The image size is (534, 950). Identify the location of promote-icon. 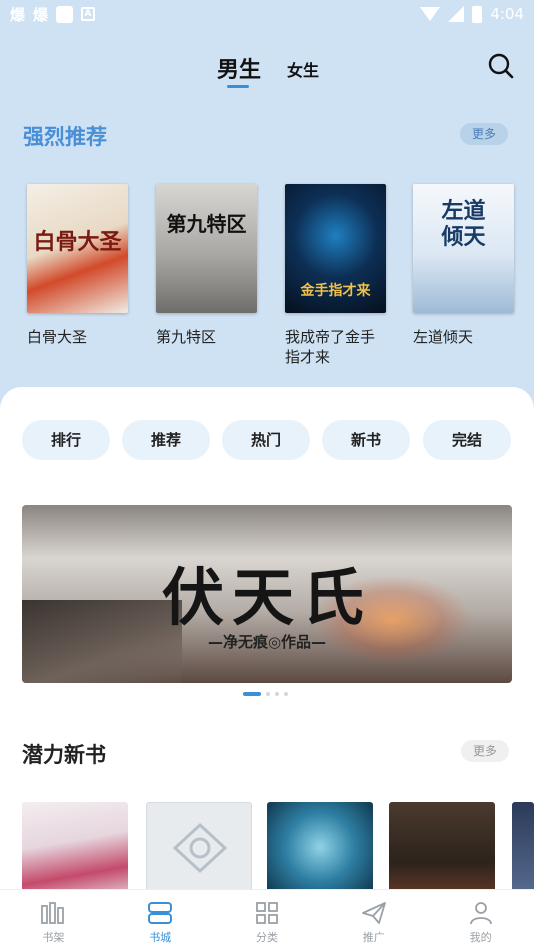
(373, 913).